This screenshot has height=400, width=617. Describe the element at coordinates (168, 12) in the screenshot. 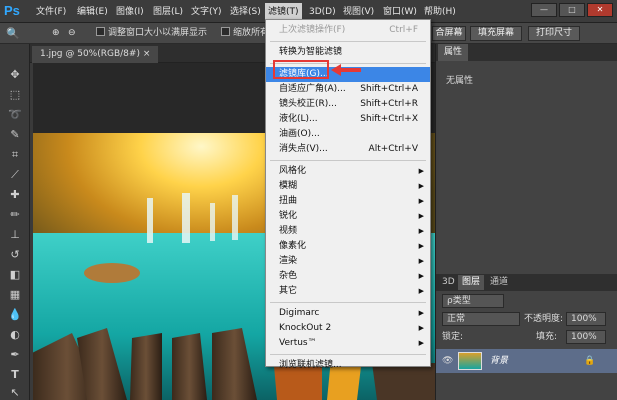

I see `menu-layer: 图层(L)` at that location.